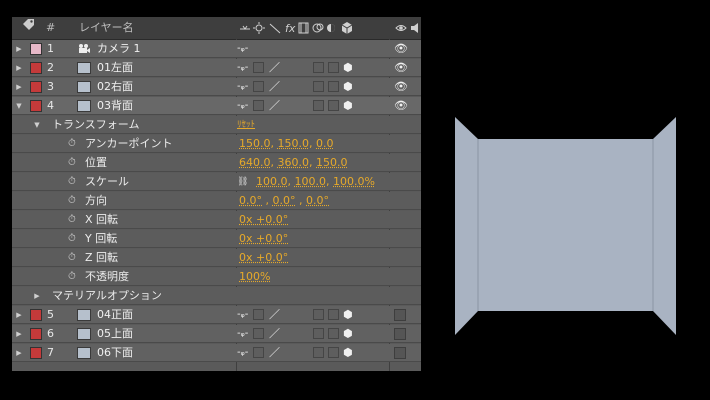 This screenshot has height=400, width=710. I want to click on transform-property-row: ⏱ Y 回転 0x +0.0°, so click(216, 239).